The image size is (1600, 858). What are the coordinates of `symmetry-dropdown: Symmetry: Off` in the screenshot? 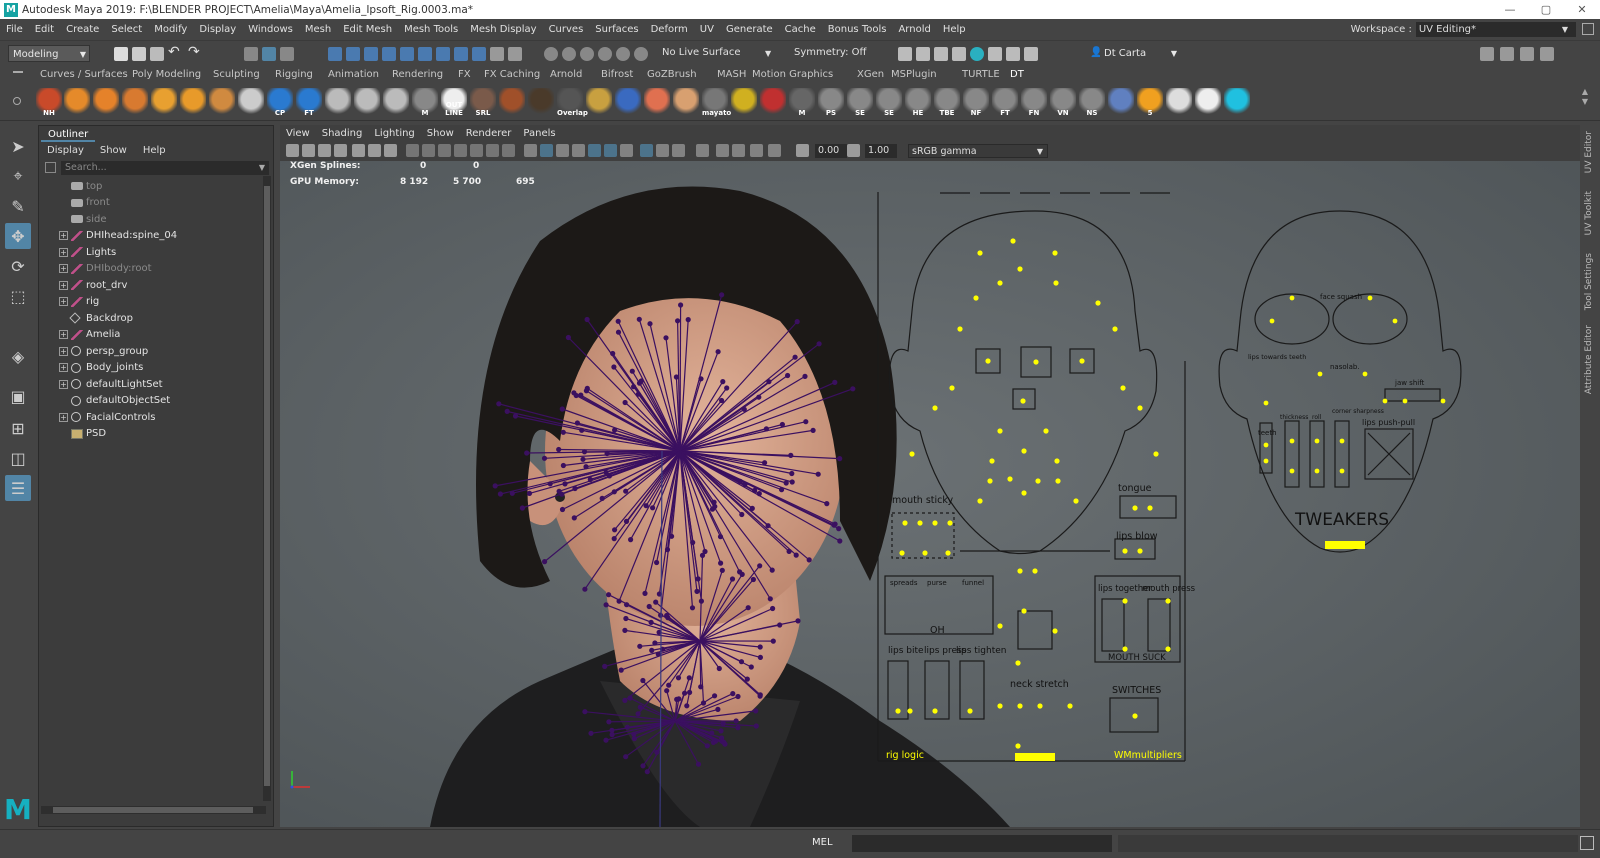 It's located at (830, 52).